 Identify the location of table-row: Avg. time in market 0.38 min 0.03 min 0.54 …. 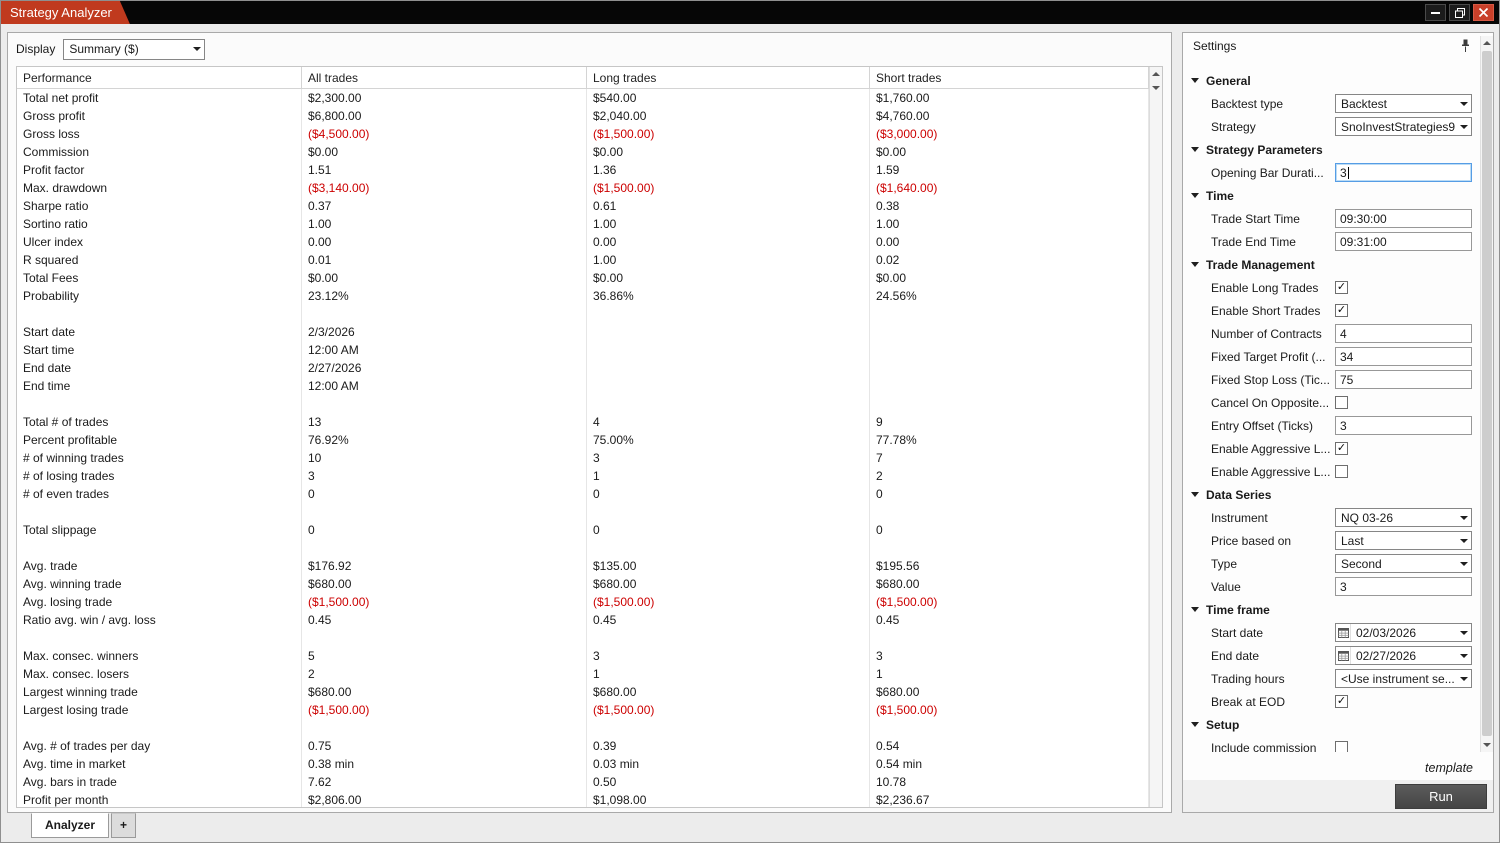
(583, 764).